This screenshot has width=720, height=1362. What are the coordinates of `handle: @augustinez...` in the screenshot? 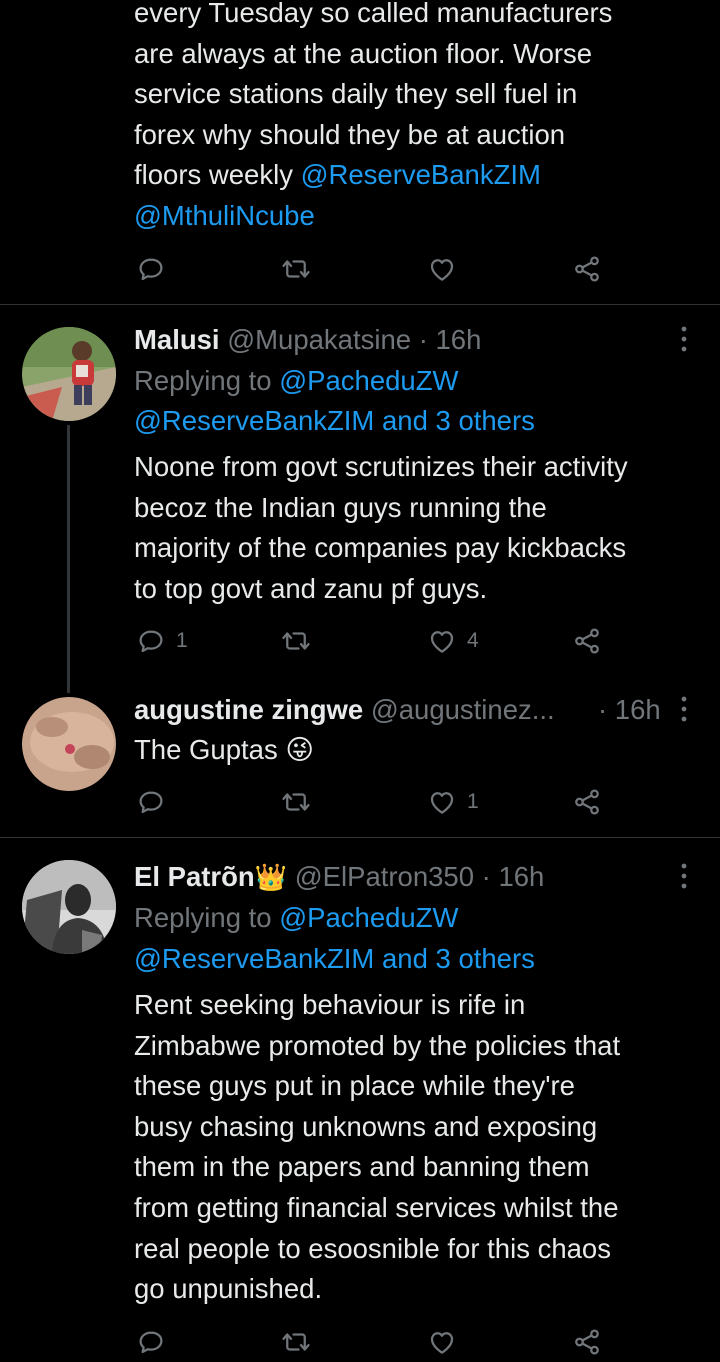 It's located at (463, 709).